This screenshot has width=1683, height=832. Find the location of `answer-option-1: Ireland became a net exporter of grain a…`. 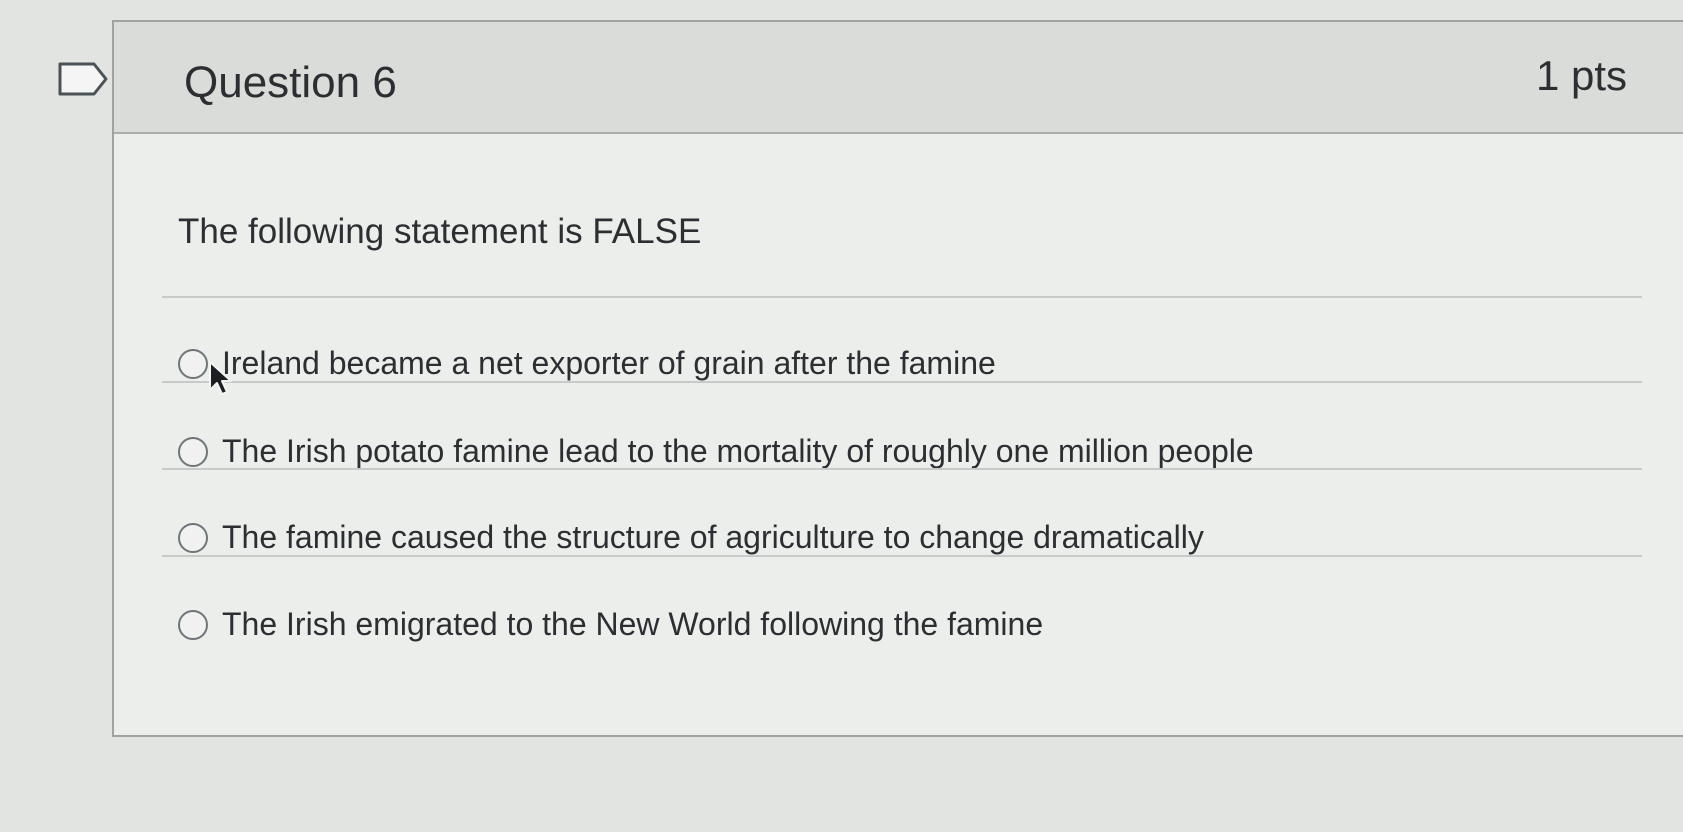

answer-option-1: Ireland became a net exporter of grain a… is located at coordinates (587, 363).